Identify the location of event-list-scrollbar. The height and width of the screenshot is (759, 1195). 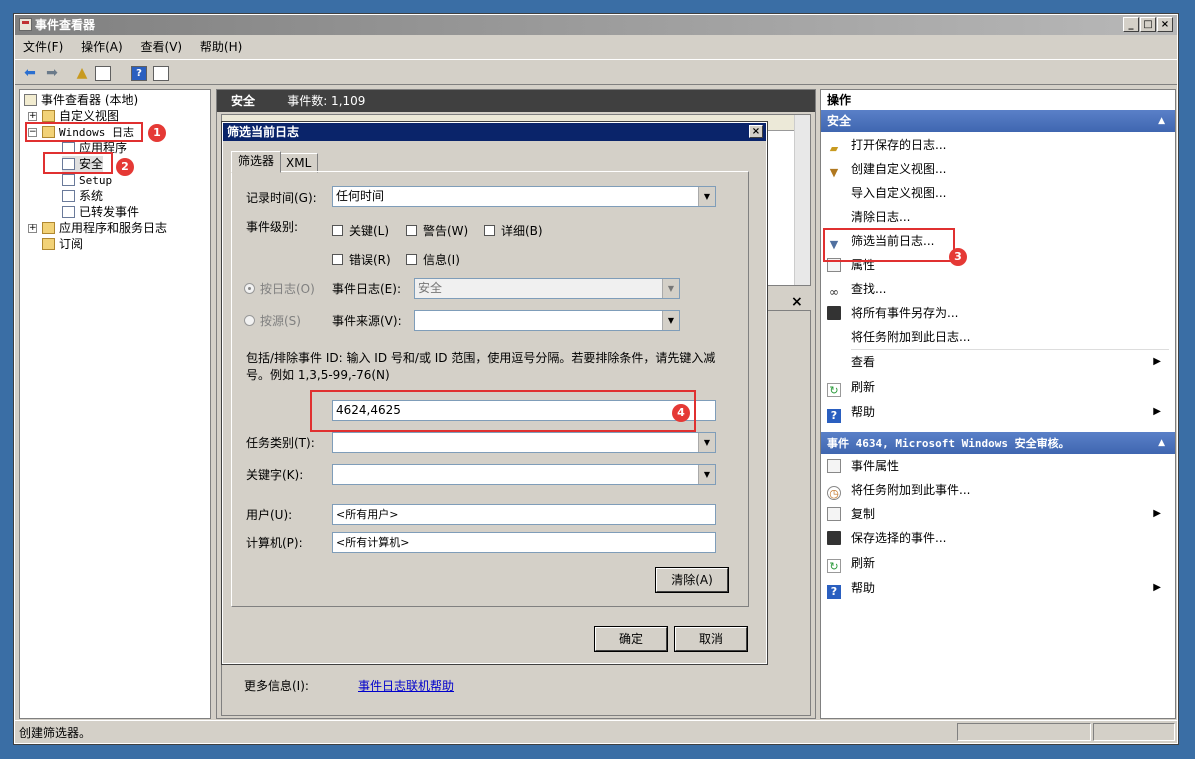
(802, 200).